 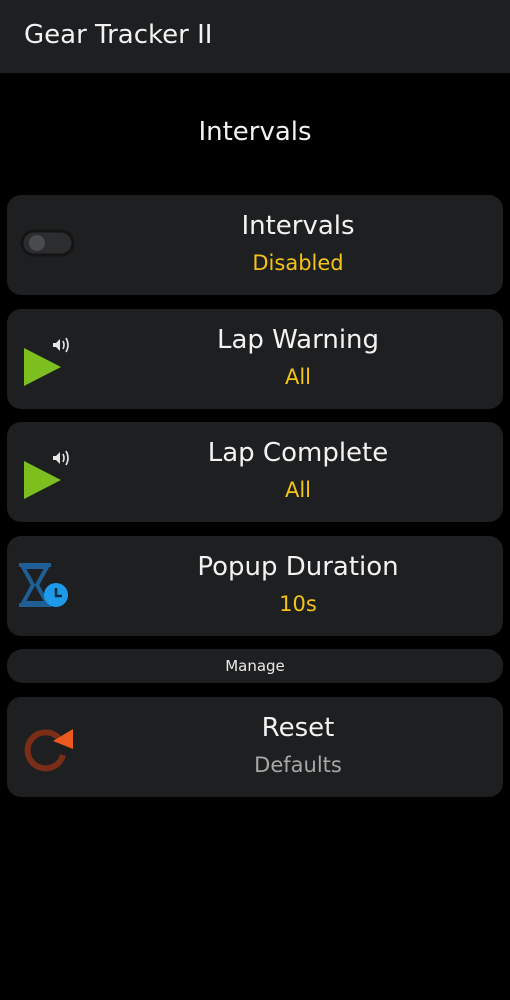 I want to click on reset-icon, so click(x=49, y=748).